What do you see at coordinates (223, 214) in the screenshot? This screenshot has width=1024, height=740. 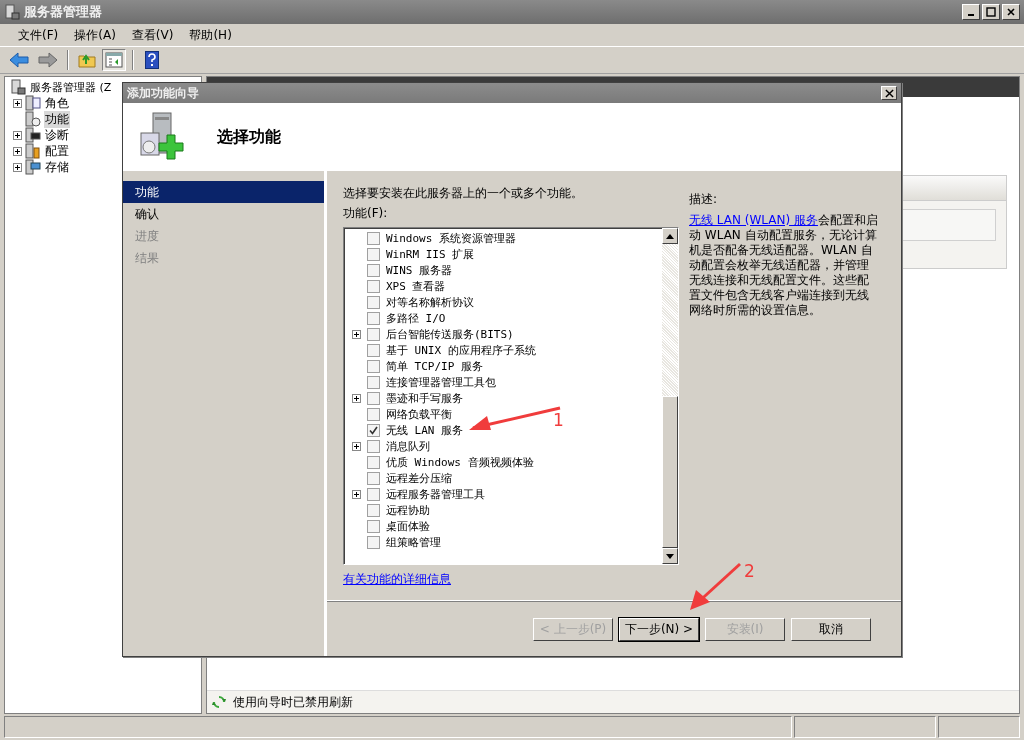 I see `step-item: 确认` at bounding box center [223, 214].